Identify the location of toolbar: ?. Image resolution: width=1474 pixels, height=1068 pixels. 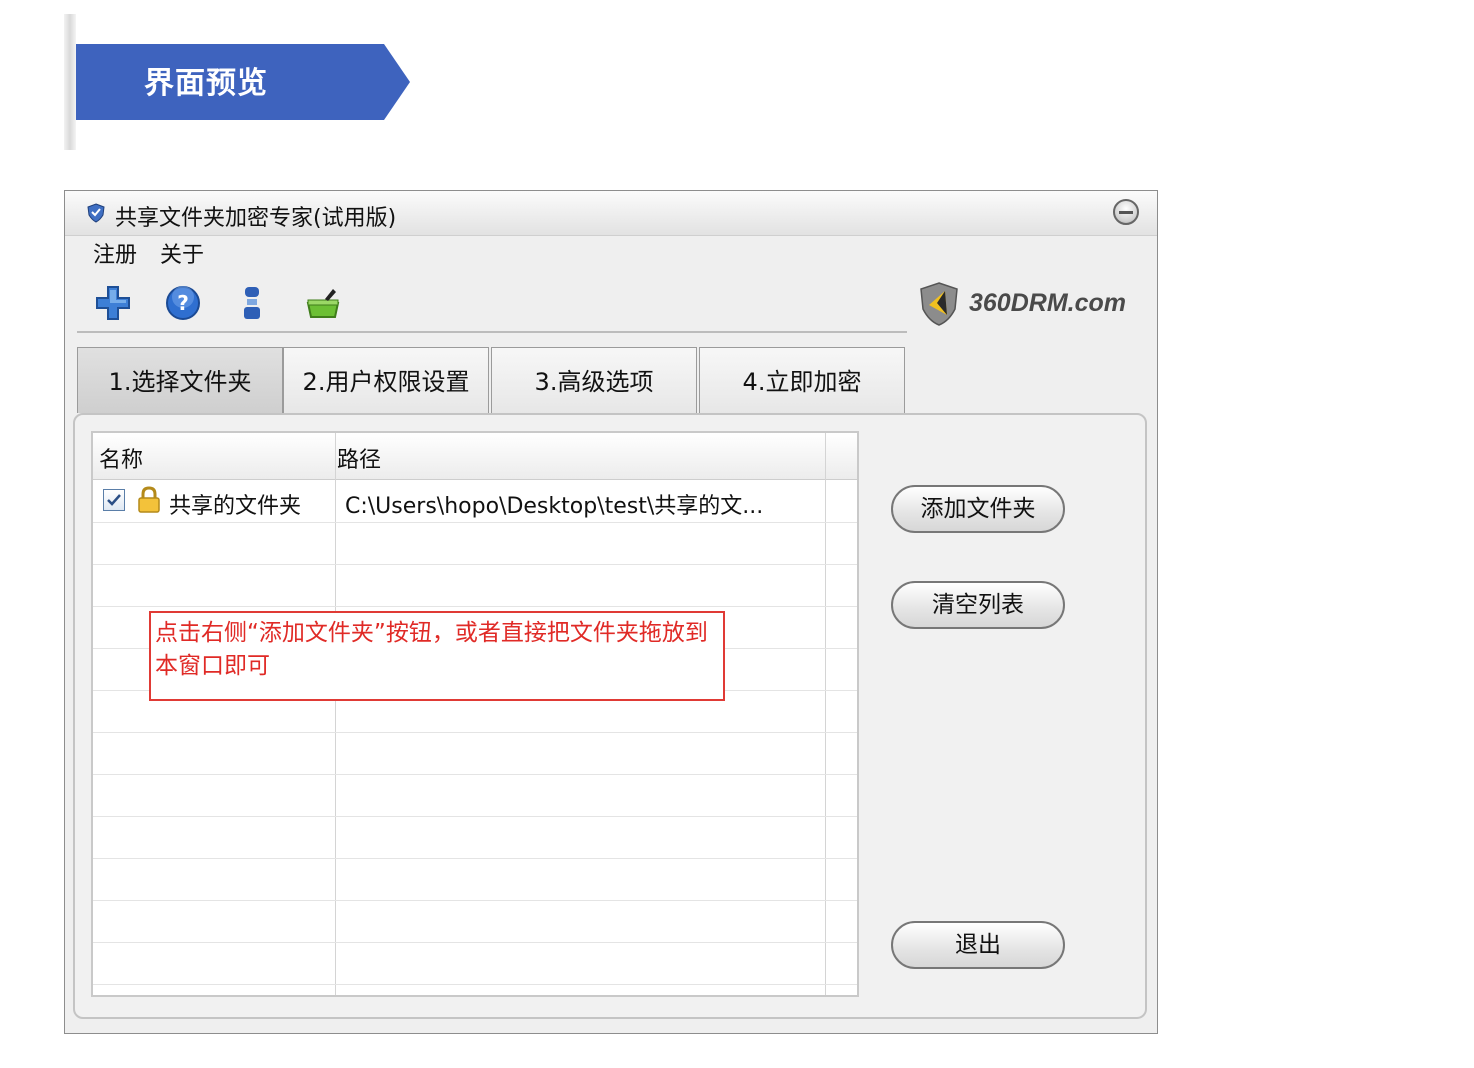
(492, 304).